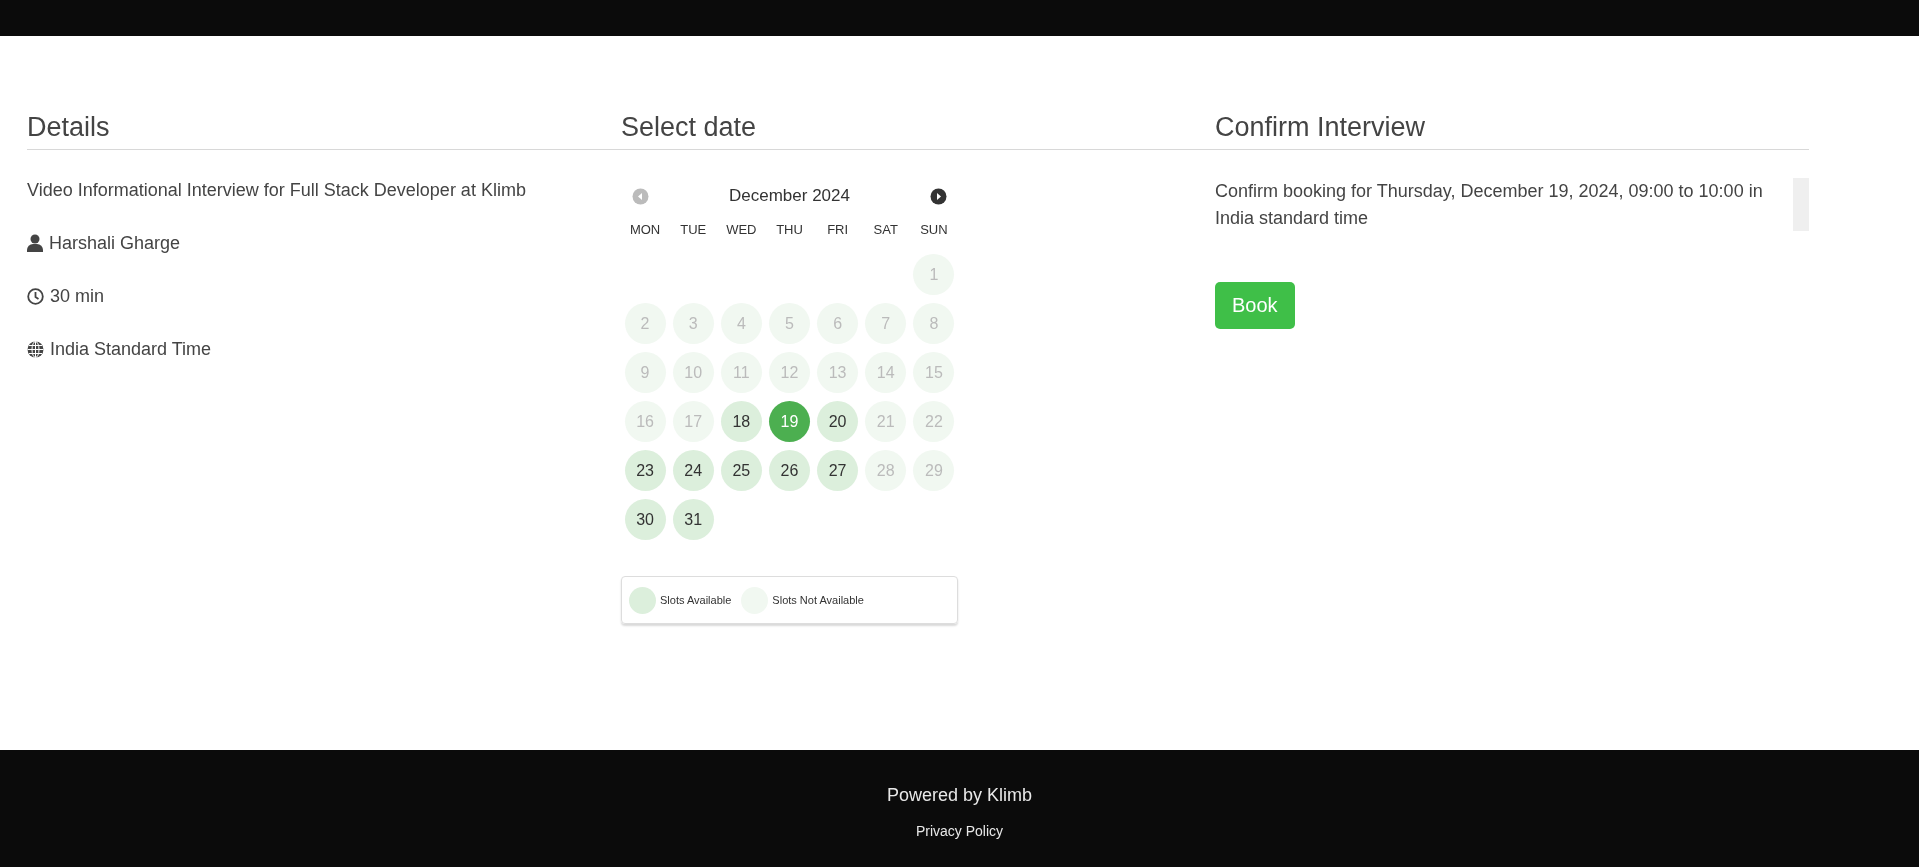 Image resolution: width=1919 pixels, height=867 pixels. What do you see at coordinates (789, 323) in the screenshot?
I see `calendar-day: 5` at bounding box center [789, 323].